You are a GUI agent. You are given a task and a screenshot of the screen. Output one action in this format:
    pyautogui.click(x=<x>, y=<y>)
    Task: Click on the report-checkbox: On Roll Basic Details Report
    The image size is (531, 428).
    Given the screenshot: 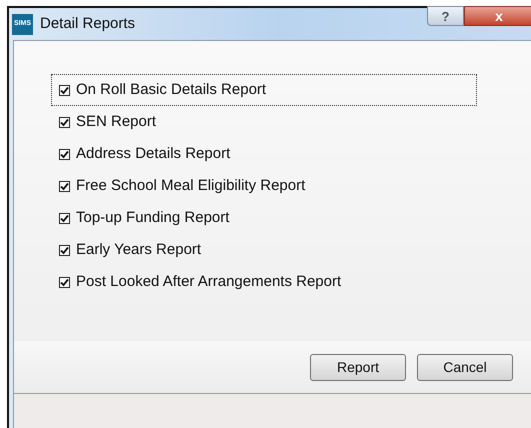 What is the action you would take?
    pyautogui.click(x=264, y=90)
    